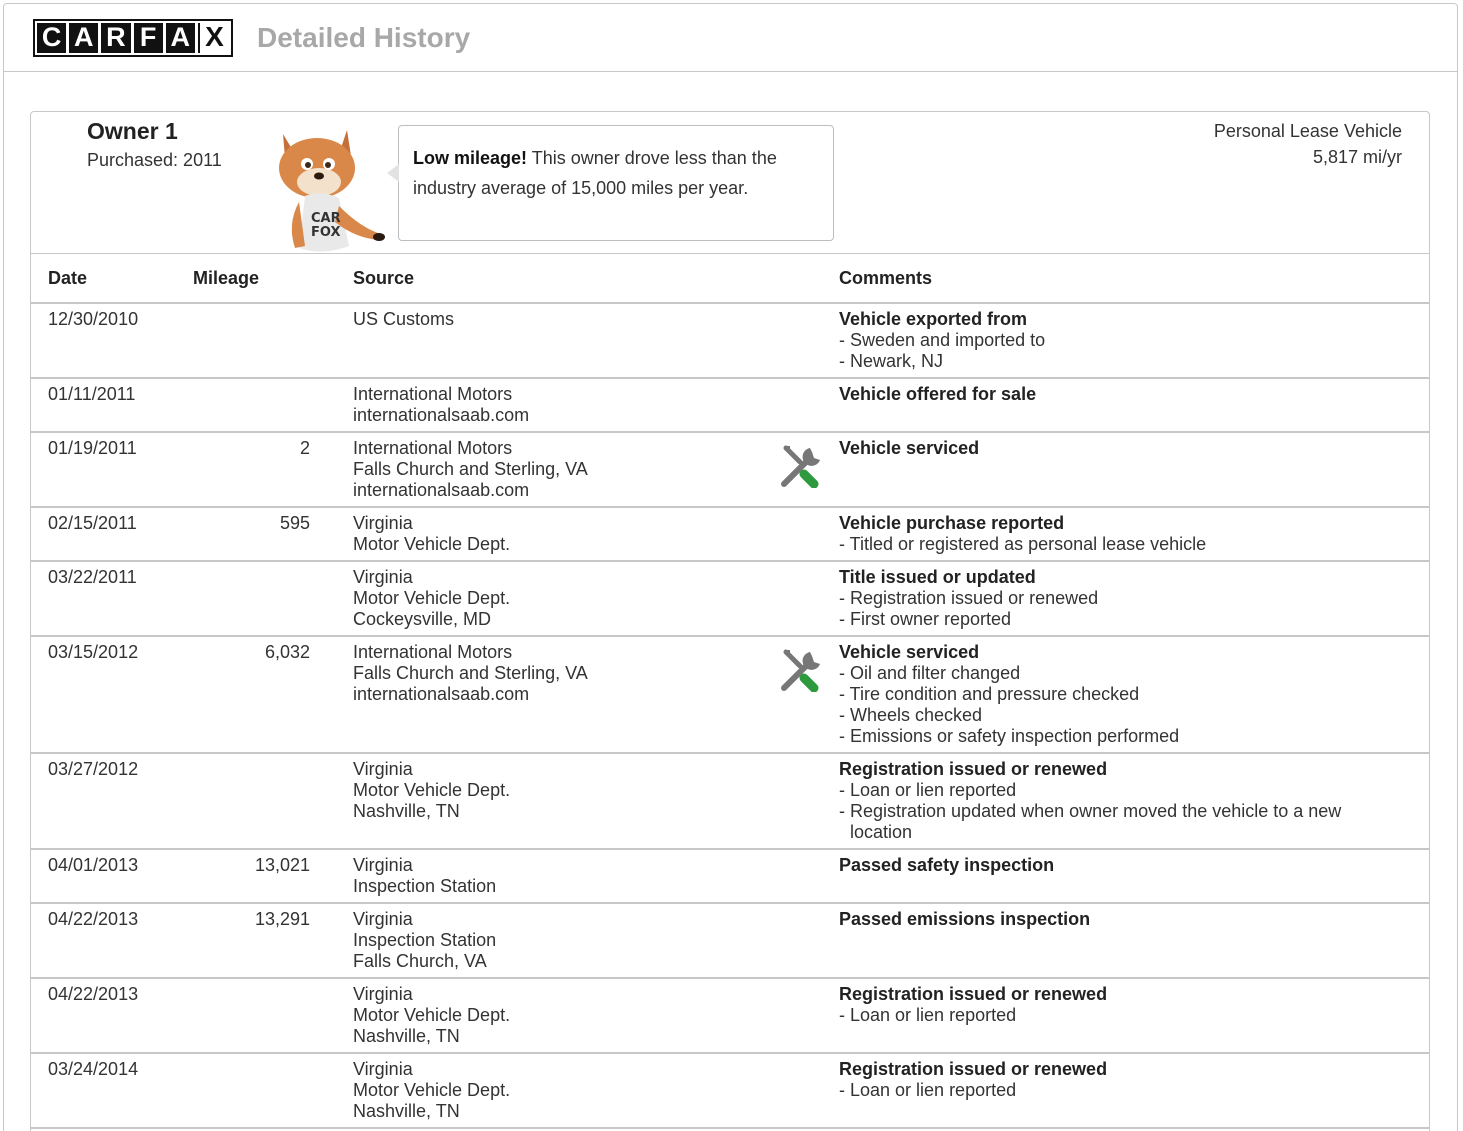 This screenshot has height=1131, width=1463. Describe the element at coordinates (148, 37) in the screenshot. I see `logo-letter: F` at that location.